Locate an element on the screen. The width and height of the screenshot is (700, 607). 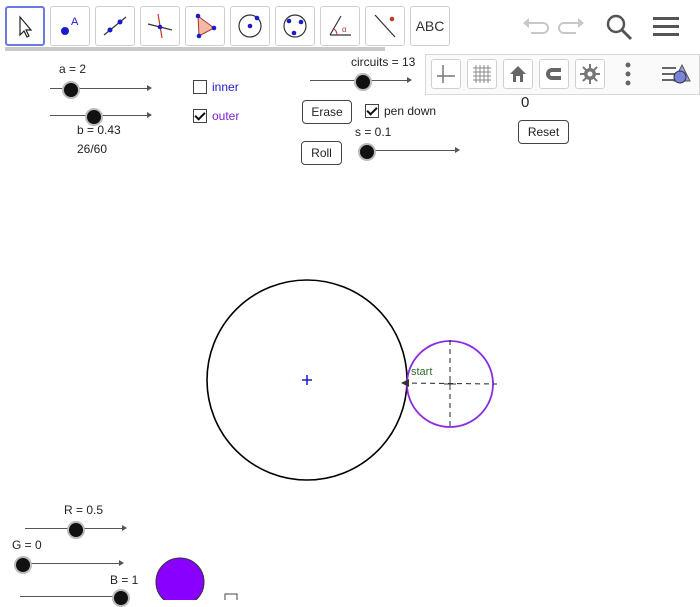
slider-R-knob is located at coordinates (76, 530).